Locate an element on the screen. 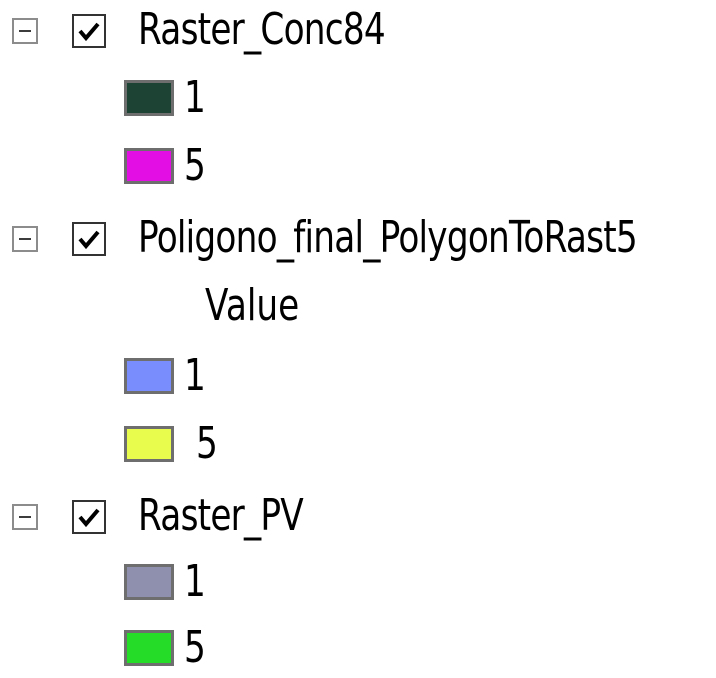  layer-visibility-checkbox-poligono-final is located at coordinates (89, 239).